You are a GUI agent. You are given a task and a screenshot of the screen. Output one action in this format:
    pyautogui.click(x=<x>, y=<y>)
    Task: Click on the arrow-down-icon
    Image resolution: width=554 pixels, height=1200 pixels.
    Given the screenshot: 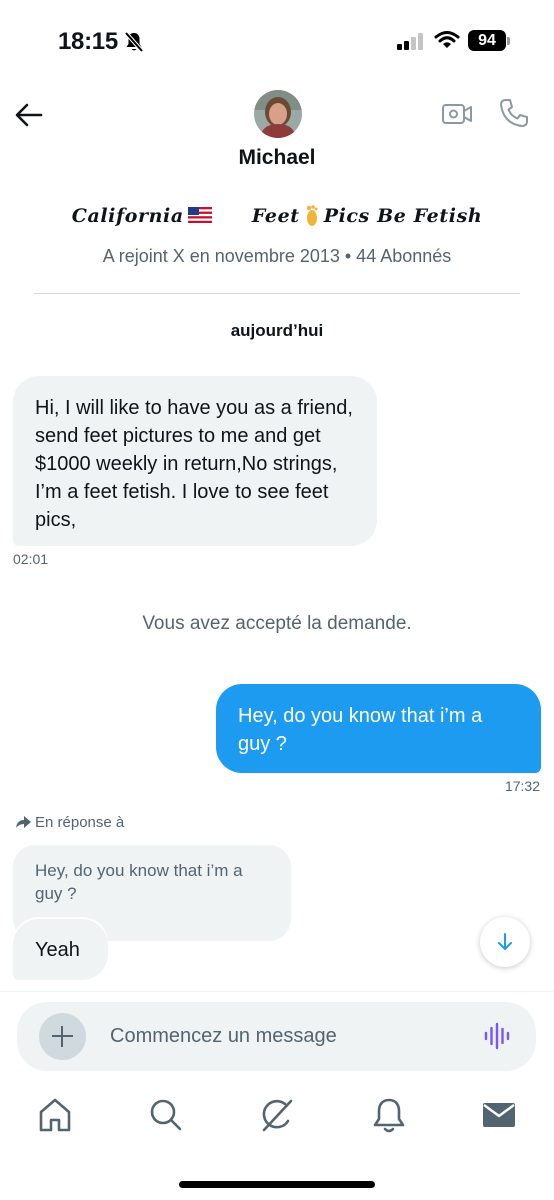 What is the action you would take?
    pyautogui.click(x=505, y=941)
    